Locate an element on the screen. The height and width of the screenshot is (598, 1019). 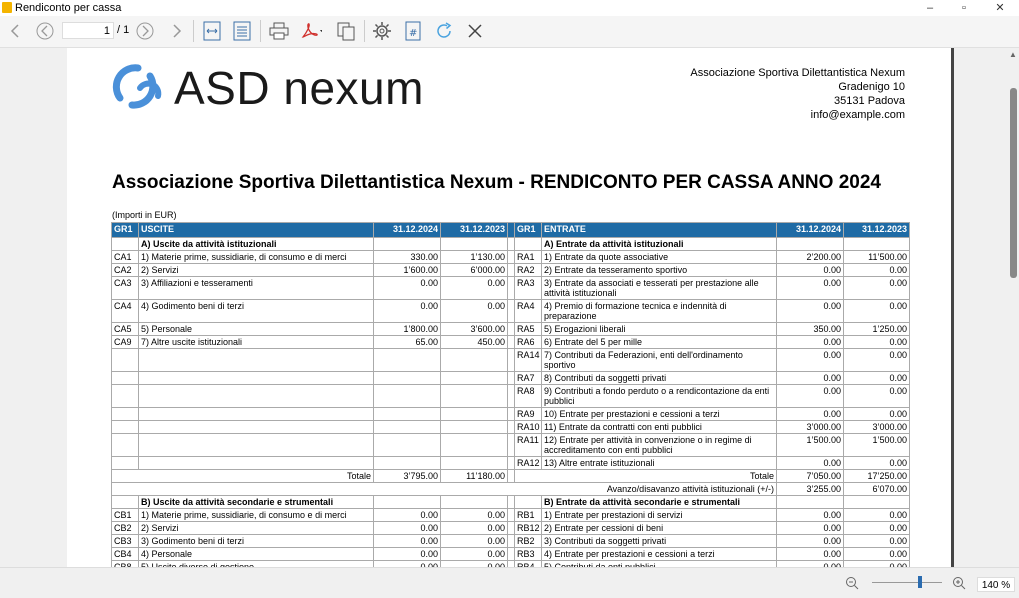
cell-amount: 1’130.00 is located at coordinates (474, 257).